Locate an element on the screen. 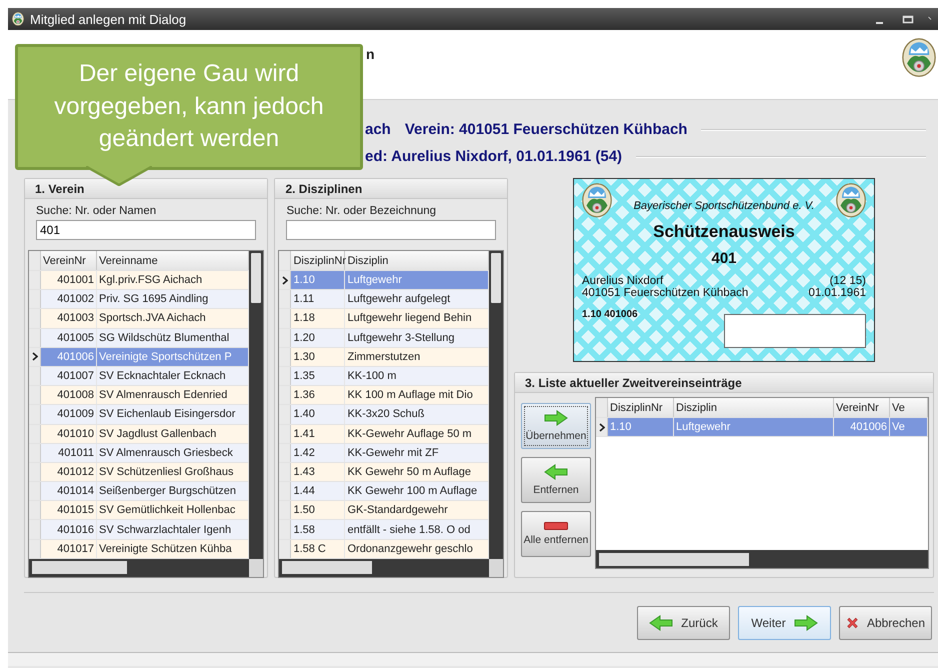 This screenshot has height=668, width=938. table-row: 401015 SV Gemütlichkeit Hollenbac is located at coordinates (139, 510).